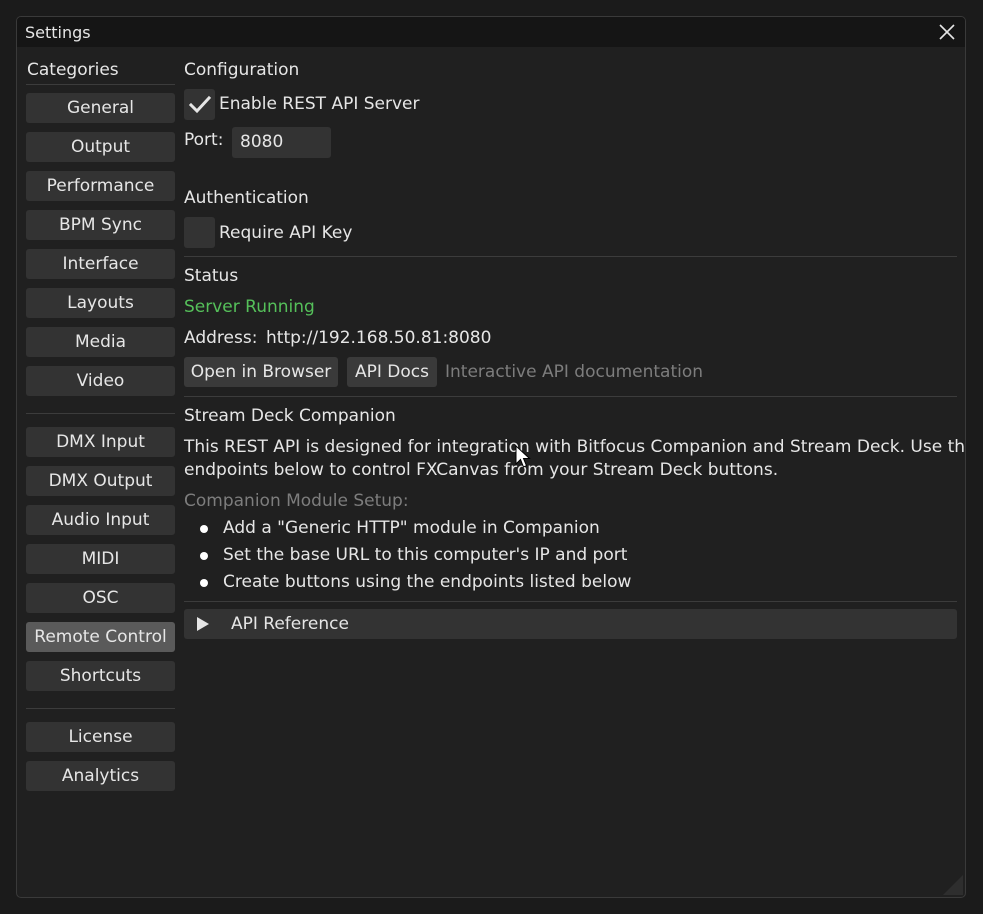 The height and width of the screenshot is (914, 983). I want to click on sidebar-item-license: License, so click(100, 737).